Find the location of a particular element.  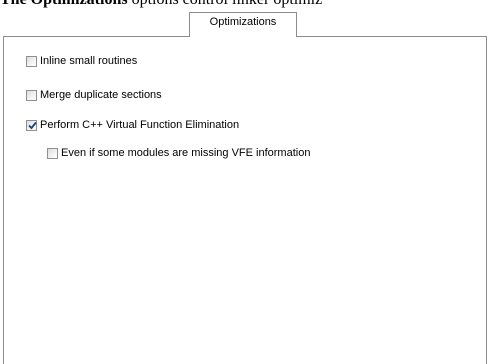

inline-small-routines-checkbox is located at coordinates (31, 61).